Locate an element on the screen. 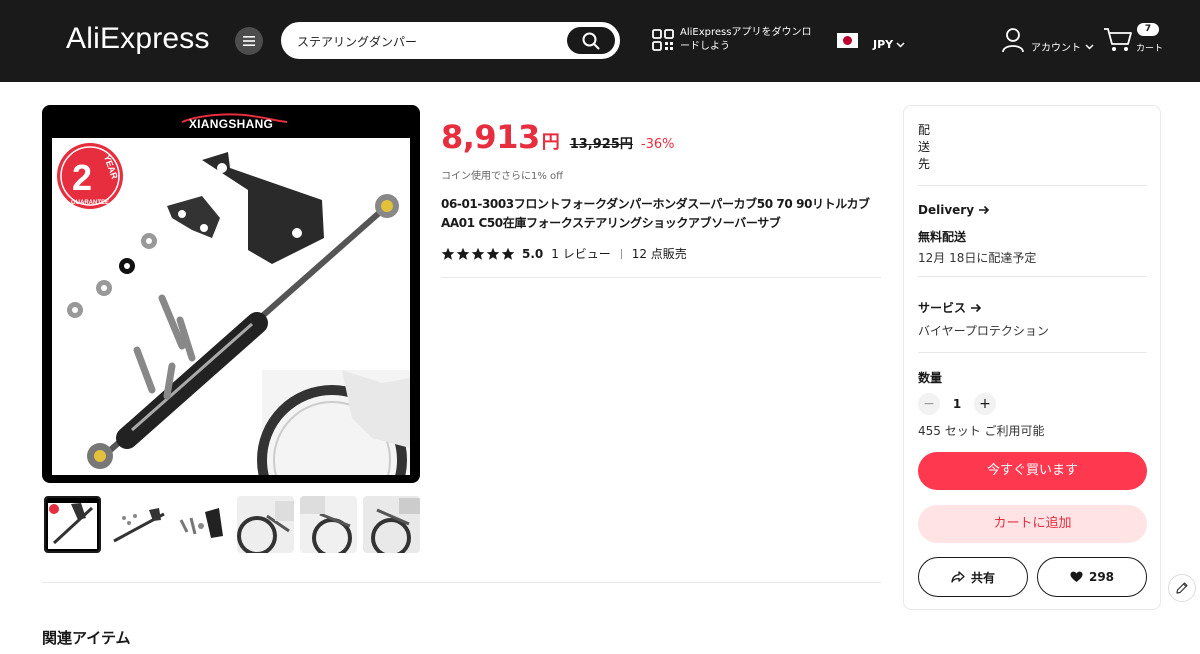  cart-icon is located at coordinates (1118, 40).